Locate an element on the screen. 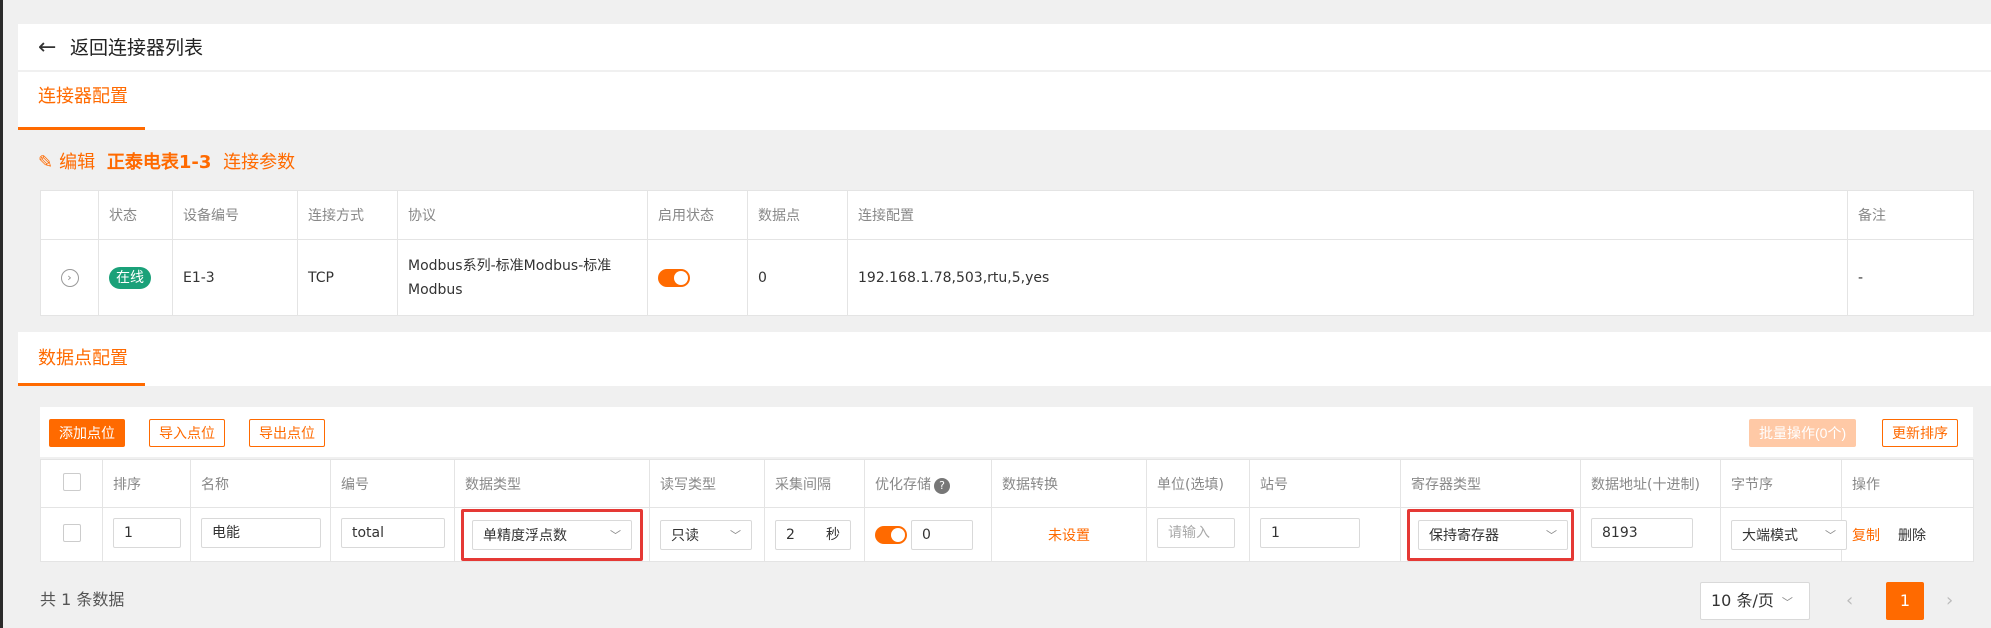  config-cell: 192.168.1.78,503,rtu,5,yes is located at coordinates (1347, 277).